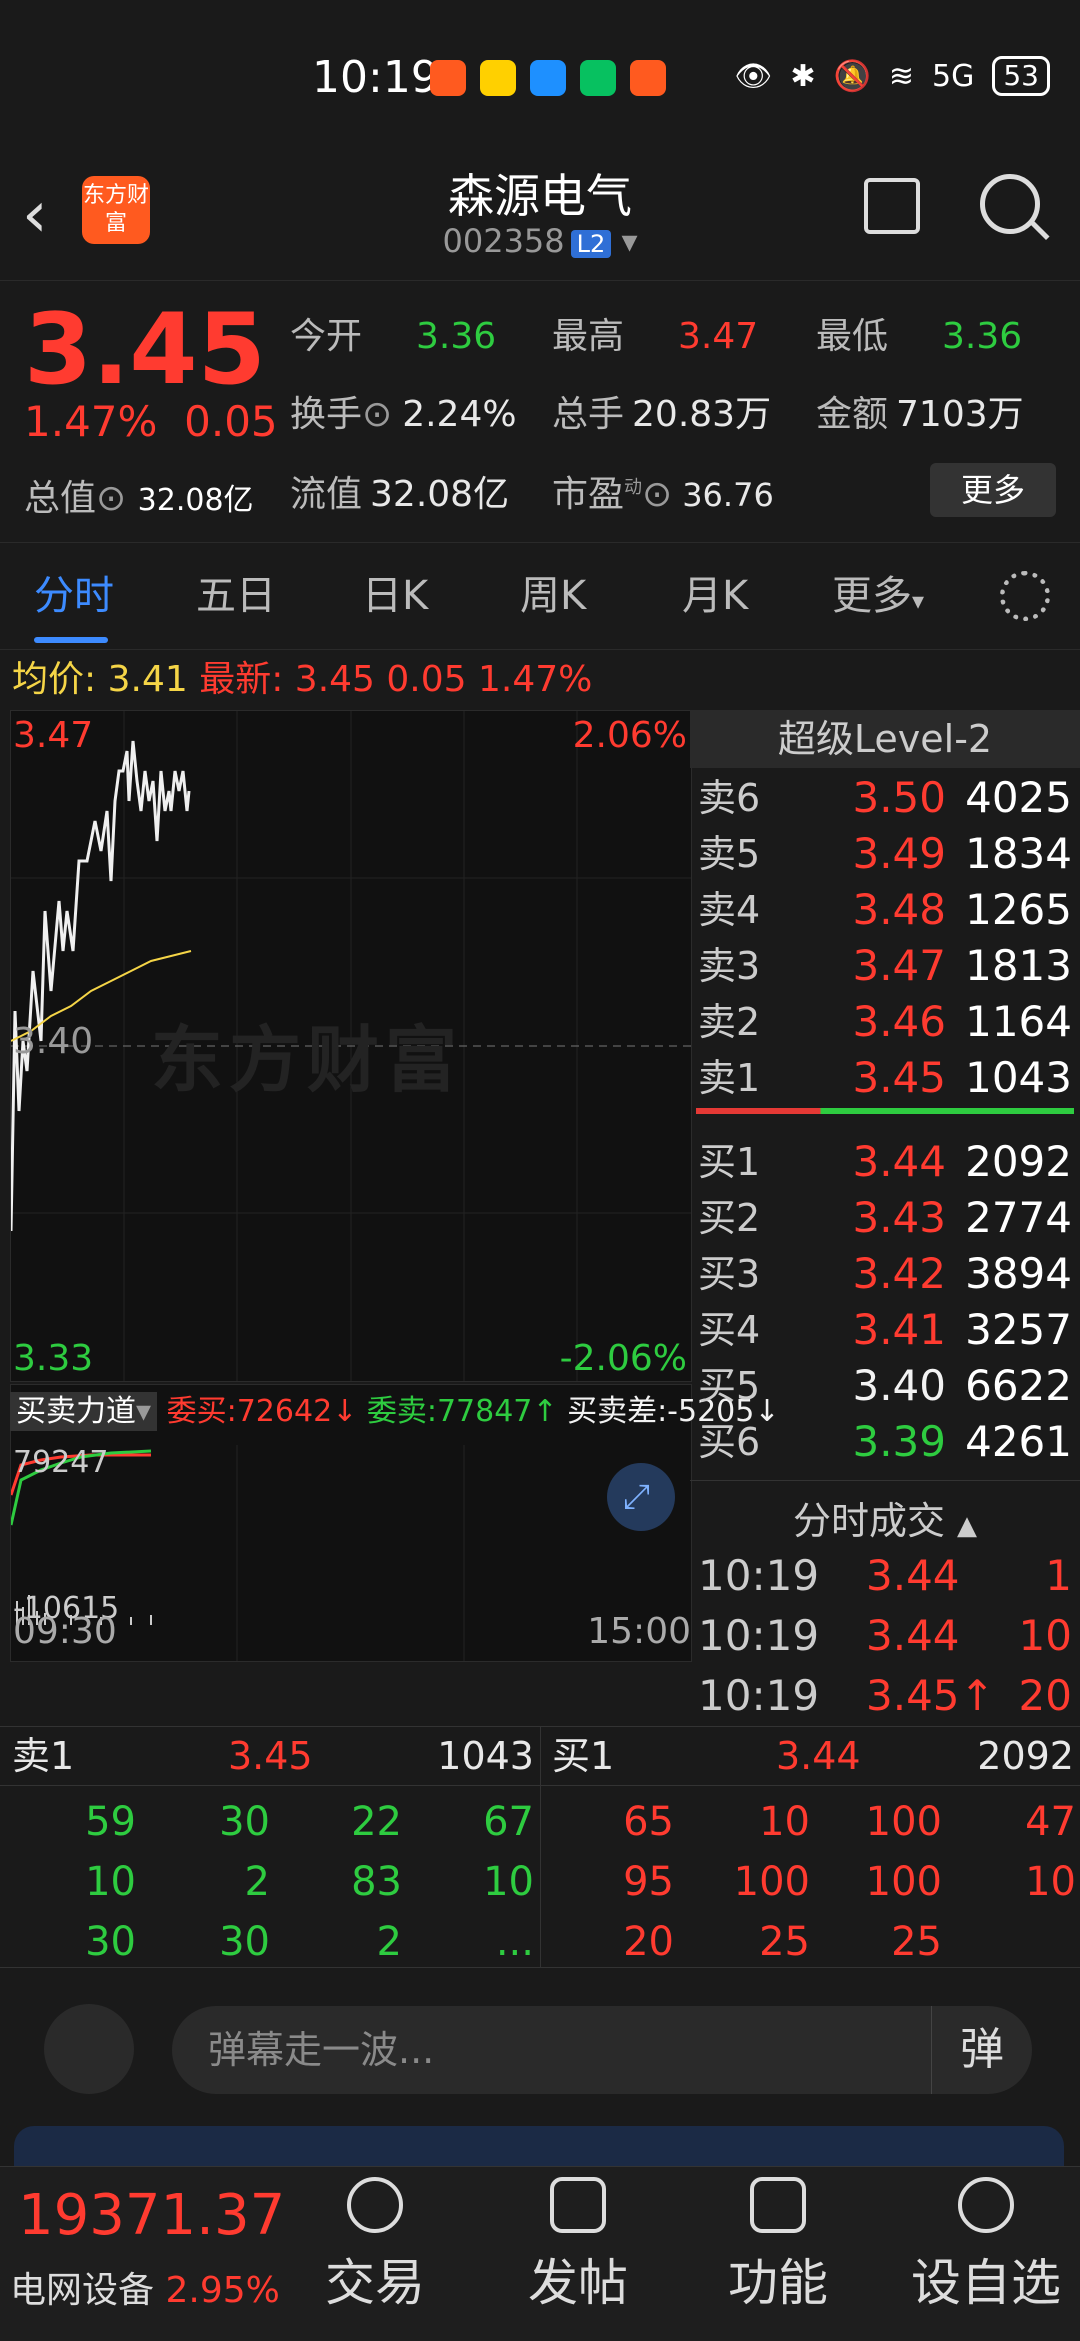 This screenshot has height=2341, width=1080. What do you see at coordinates (395, 596) in the screenshot?
I see `tab-daily-k: 日K` at bounding box center [395, 596].